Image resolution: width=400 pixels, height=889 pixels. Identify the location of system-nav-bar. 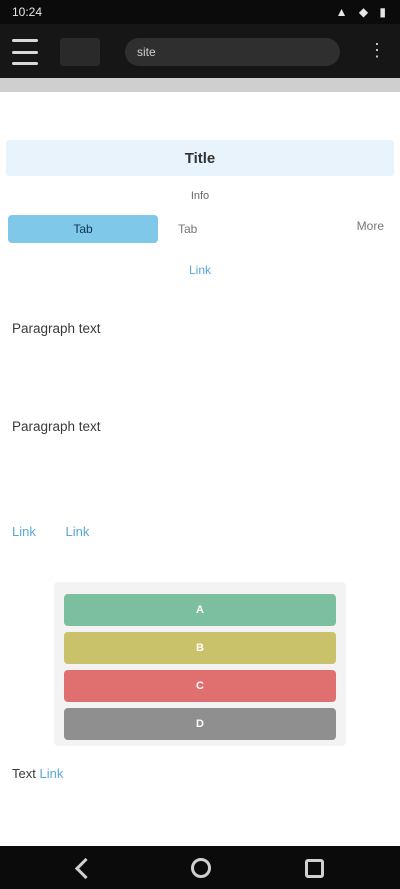
(200, 867).